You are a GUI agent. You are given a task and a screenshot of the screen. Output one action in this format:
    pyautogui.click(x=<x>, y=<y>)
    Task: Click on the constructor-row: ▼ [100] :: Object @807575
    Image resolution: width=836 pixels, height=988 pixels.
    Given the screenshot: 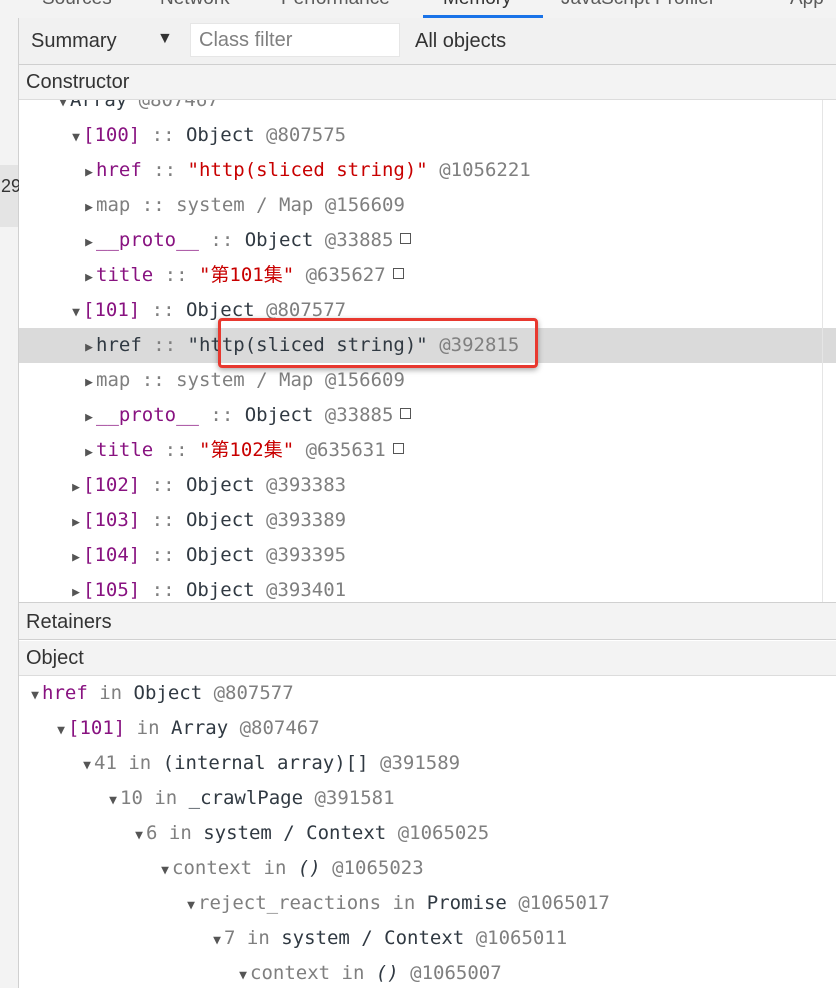 What is the action you would take?
    pyautogui.click(x=427, y=135)
    